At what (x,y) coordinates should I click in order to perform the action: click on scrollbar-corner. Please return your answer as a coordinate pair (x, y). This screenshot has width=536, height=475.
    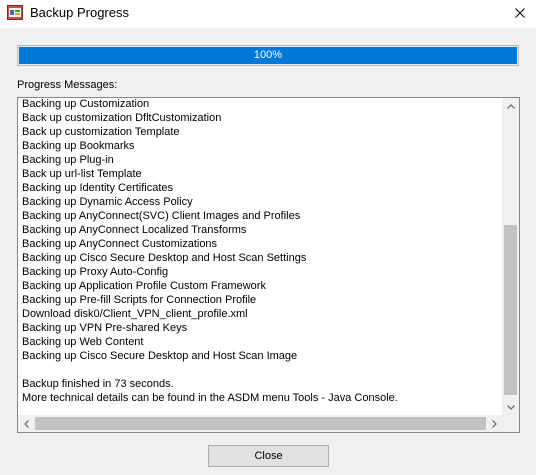
    Looking at the image, I should click on (510, 423).